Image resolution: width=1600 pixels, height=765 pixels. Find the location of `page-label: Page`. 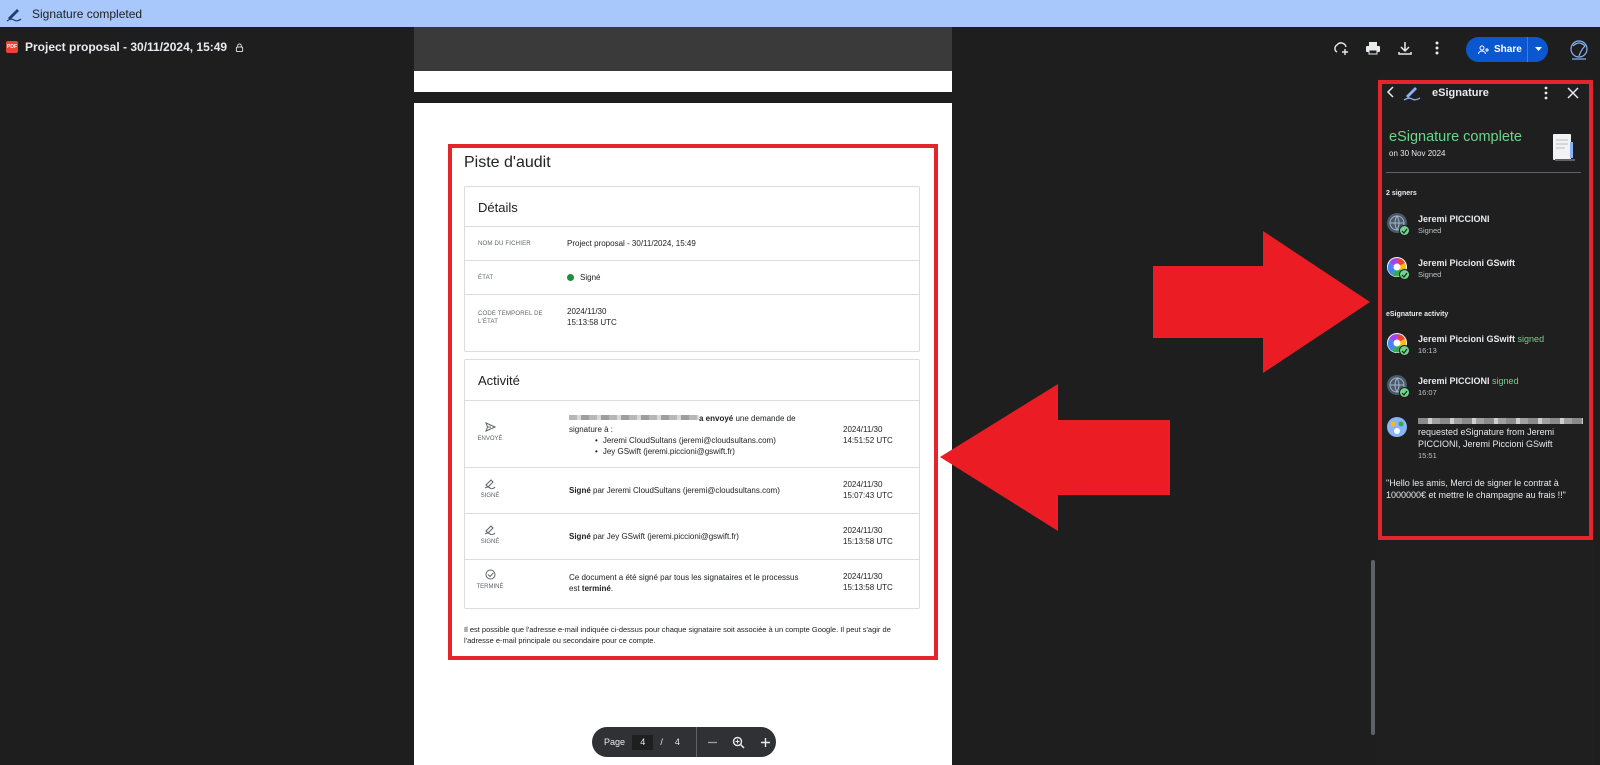

page-label: Page is located at coordinates (615, 742).